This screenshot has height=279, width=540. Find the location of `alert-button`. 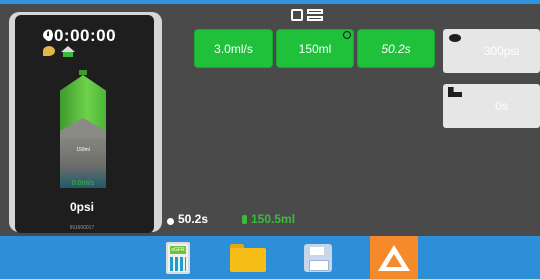

alert-button is located at coordinates (394, 257).